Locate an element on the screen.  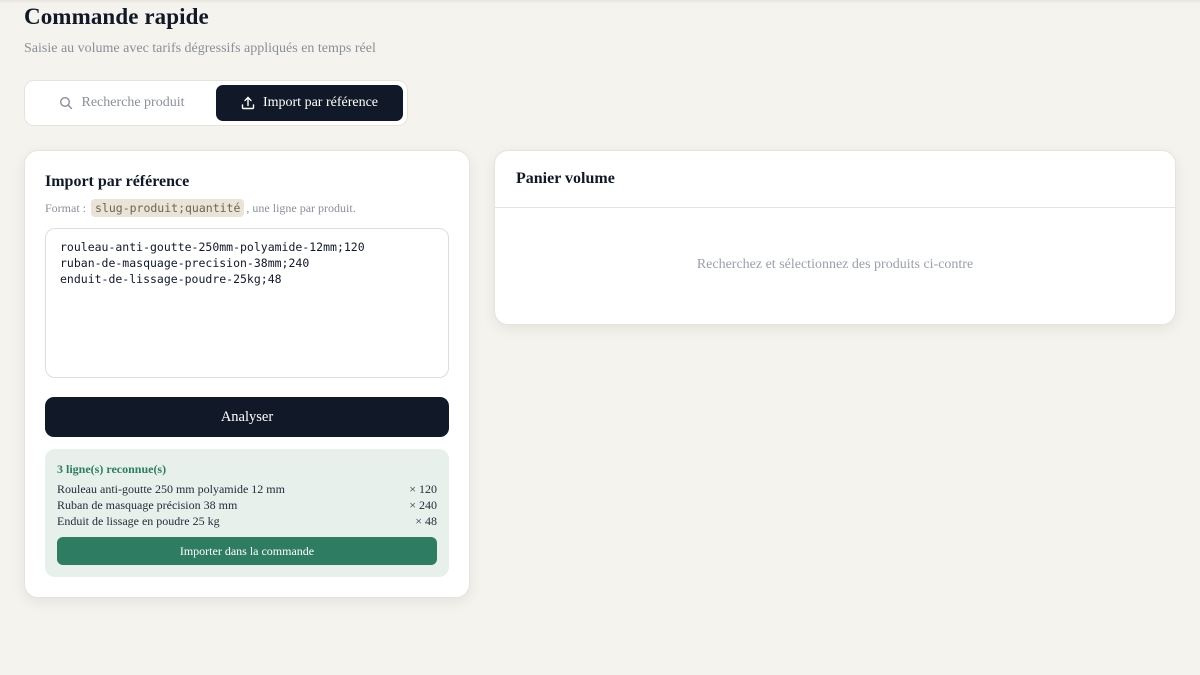
tab-import-reference-label: Import par référence is located at coordinates (320, 102).